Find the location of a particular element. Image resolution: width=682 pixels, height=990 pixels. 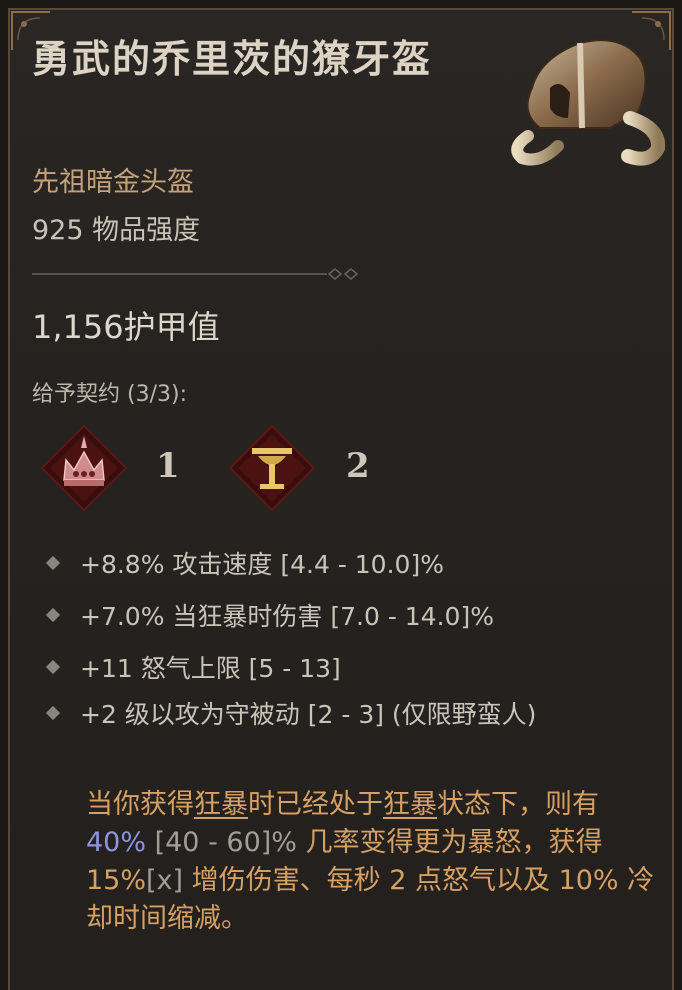

helmet-icon is located at coordinates (588, 102).